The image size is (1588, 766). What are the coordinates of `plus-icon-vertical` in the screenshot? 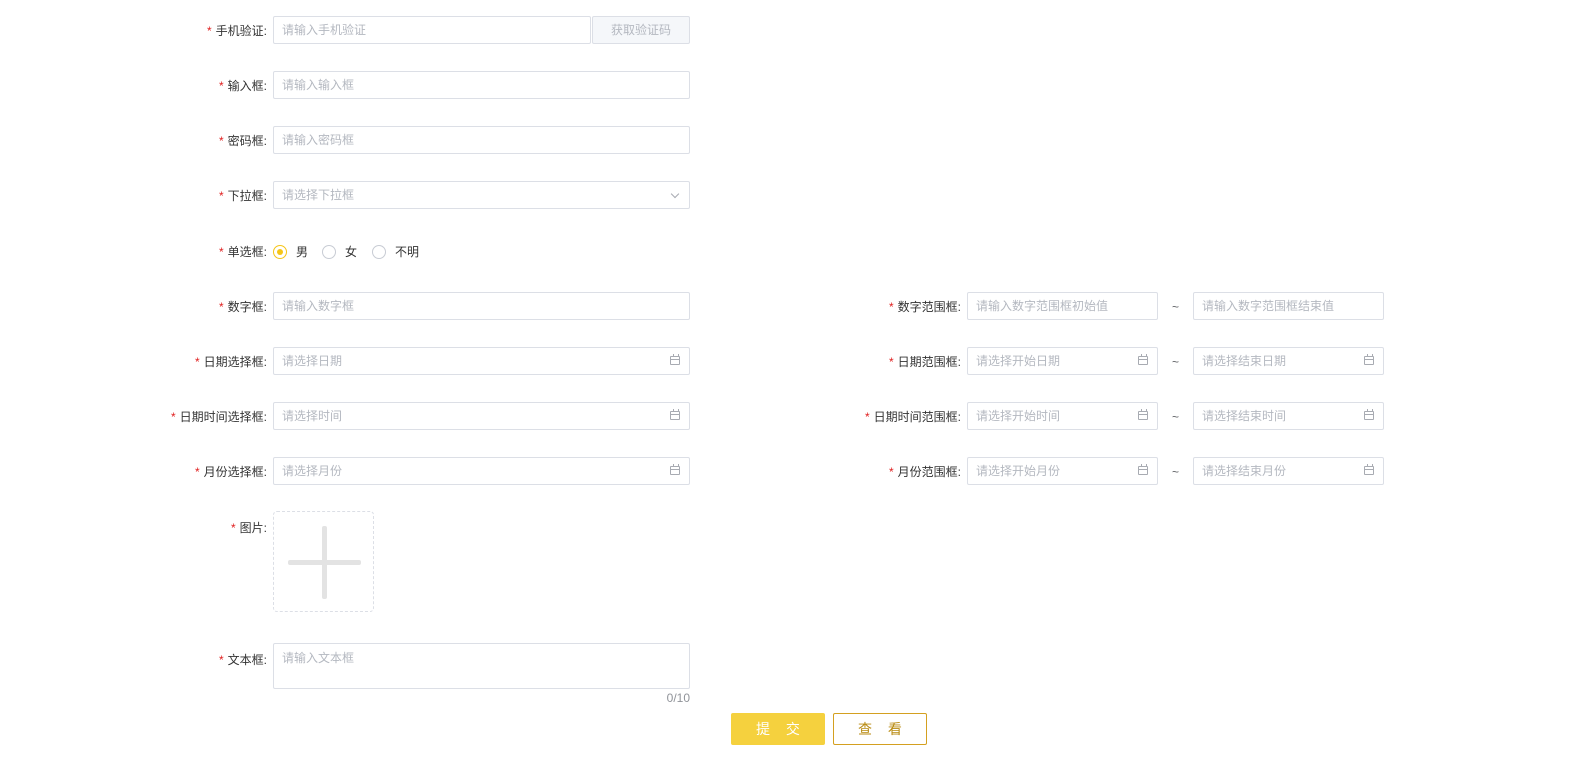 It's located at (324, 562).